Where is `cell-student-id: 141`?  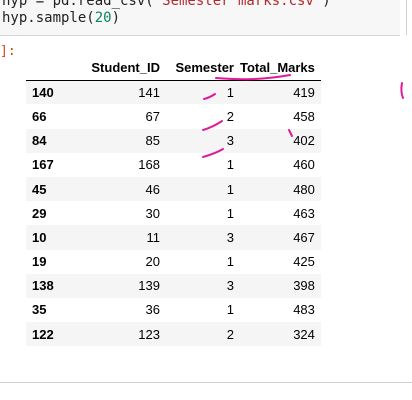 cell-student-id: 141 is located at coordinates (149, 93).